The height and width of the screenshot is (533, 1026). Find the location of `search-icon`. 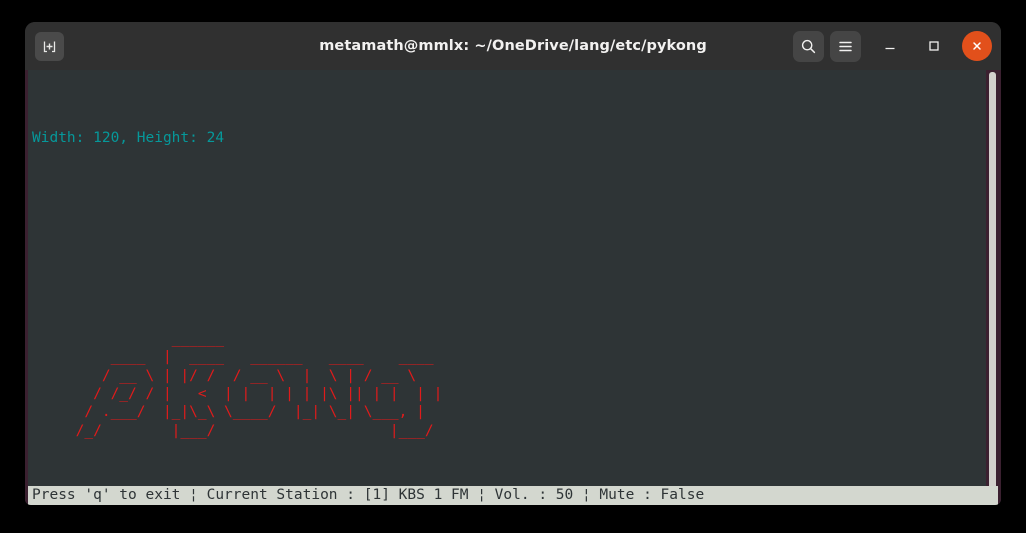

search-icon is located at coordinates (808, 46).